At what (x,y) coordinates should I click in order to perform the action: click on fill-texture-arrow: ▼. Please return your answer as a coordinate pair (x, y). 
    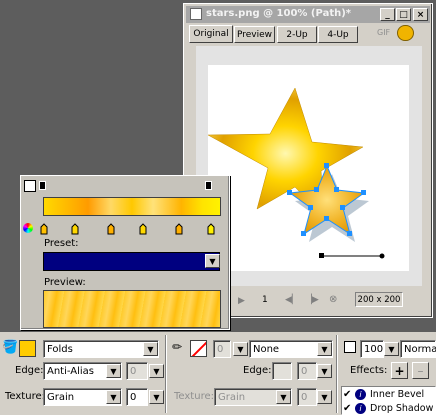
    Looking at the image, I should click on (113, 397).